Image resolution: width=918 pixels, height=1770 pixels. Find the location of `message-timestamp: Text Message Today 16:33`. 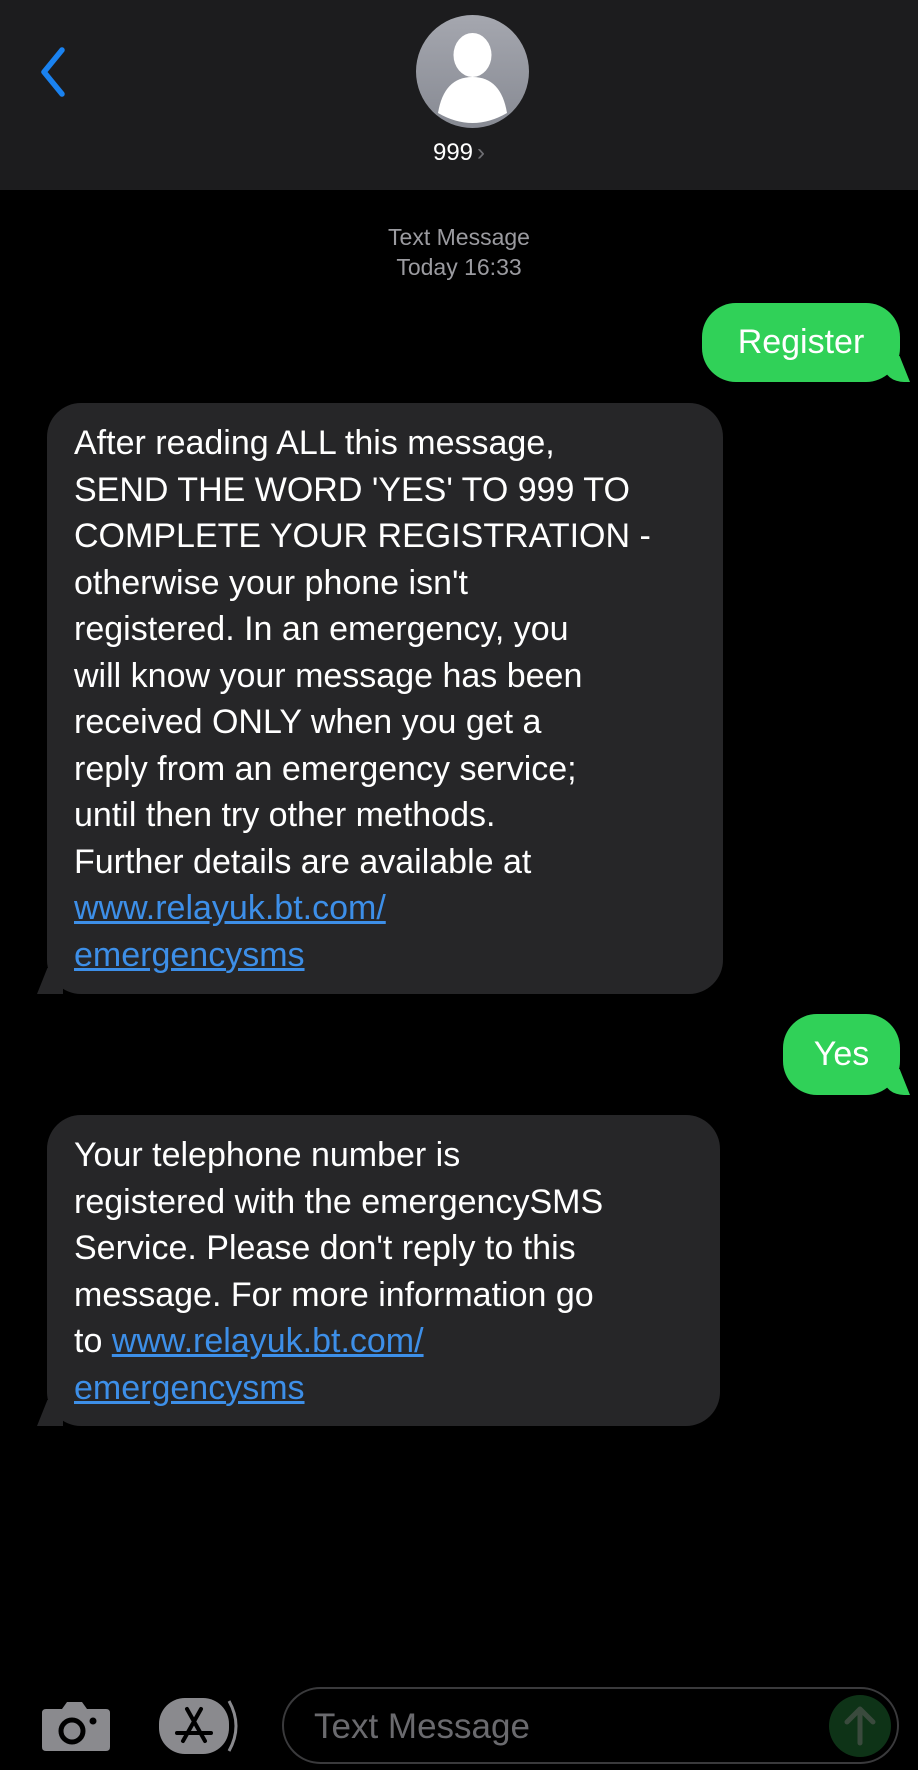

message-timestamp: Text Message Today 16:33 is located at coordinates (459, 252).